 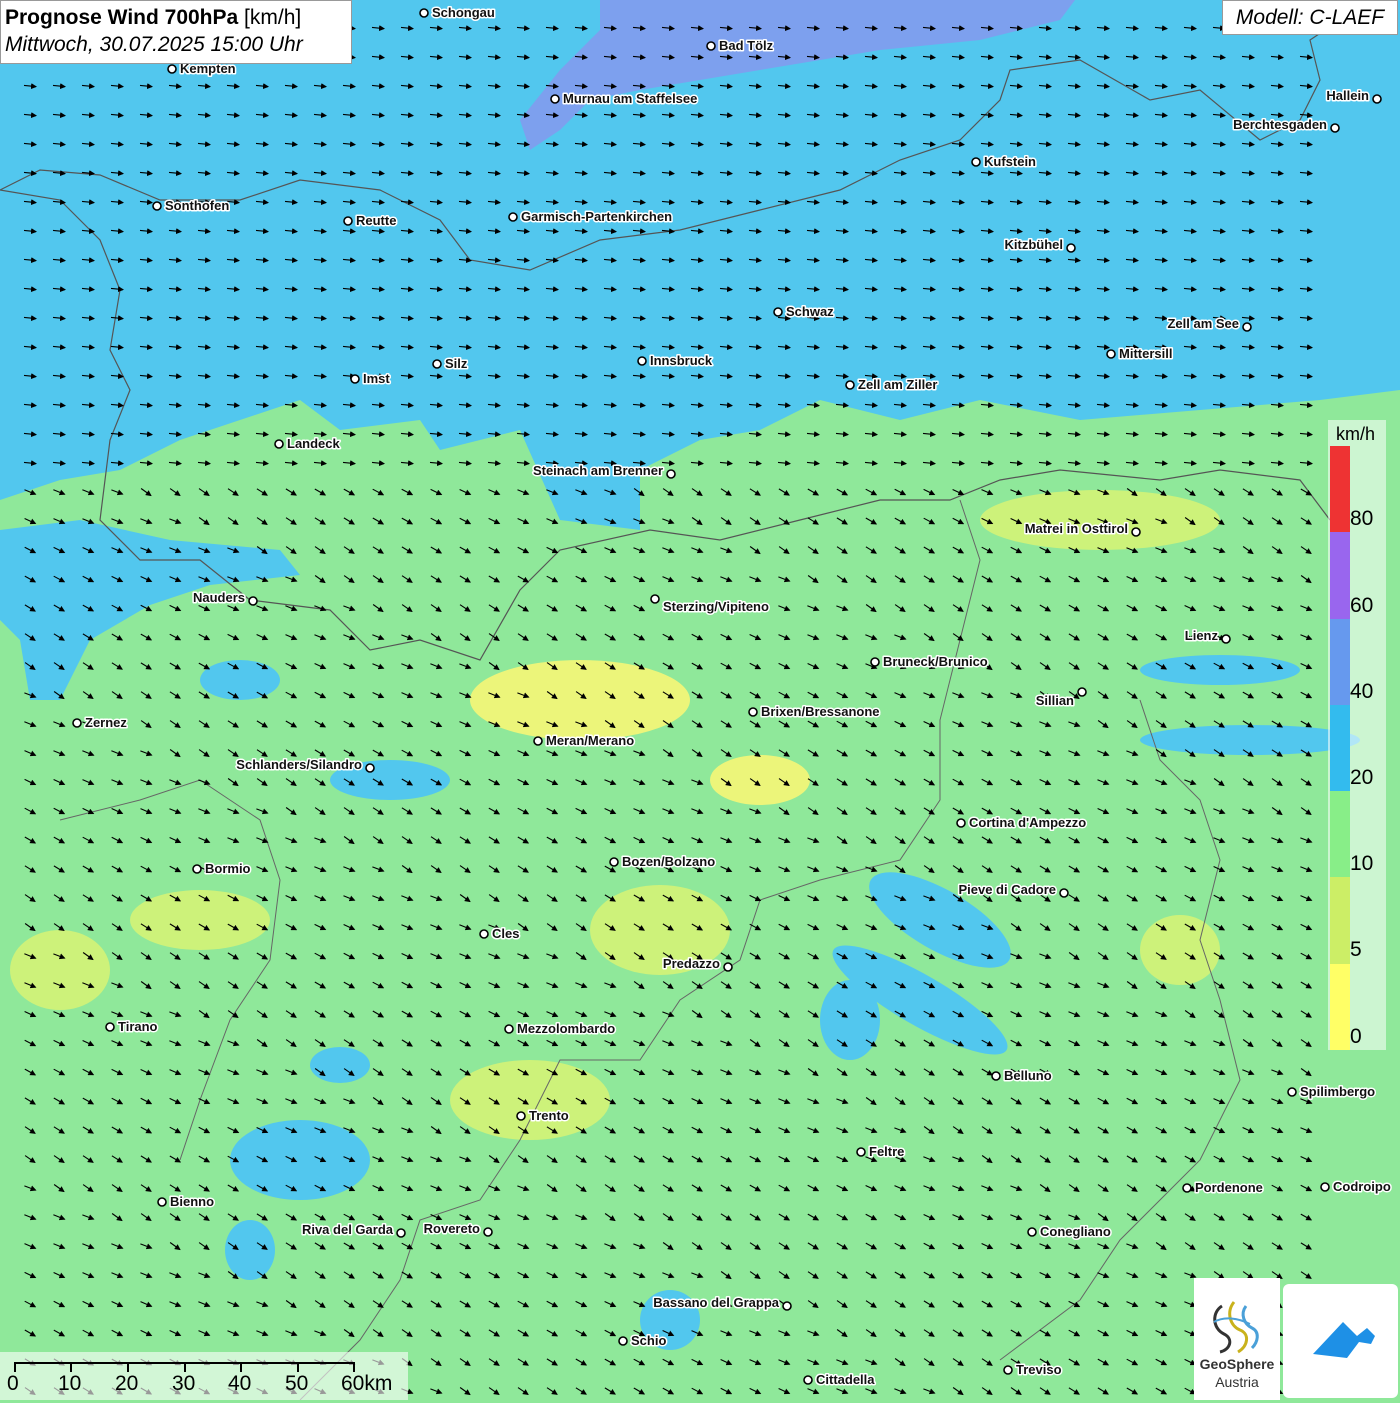 What do you see at coordinates (886, 1151) in the screenshot?
I see `city-label: Feltre` at bounding box center [886, 1151].